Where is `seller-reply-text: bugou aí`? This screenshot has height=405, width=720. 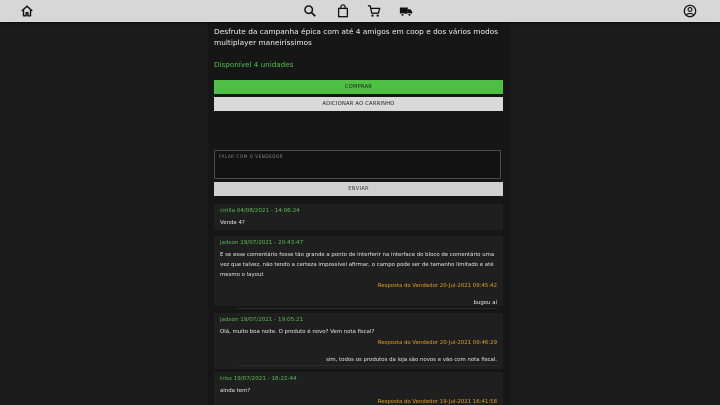 seller-reply-text: bugou aí is located at coordinates (367, 304).